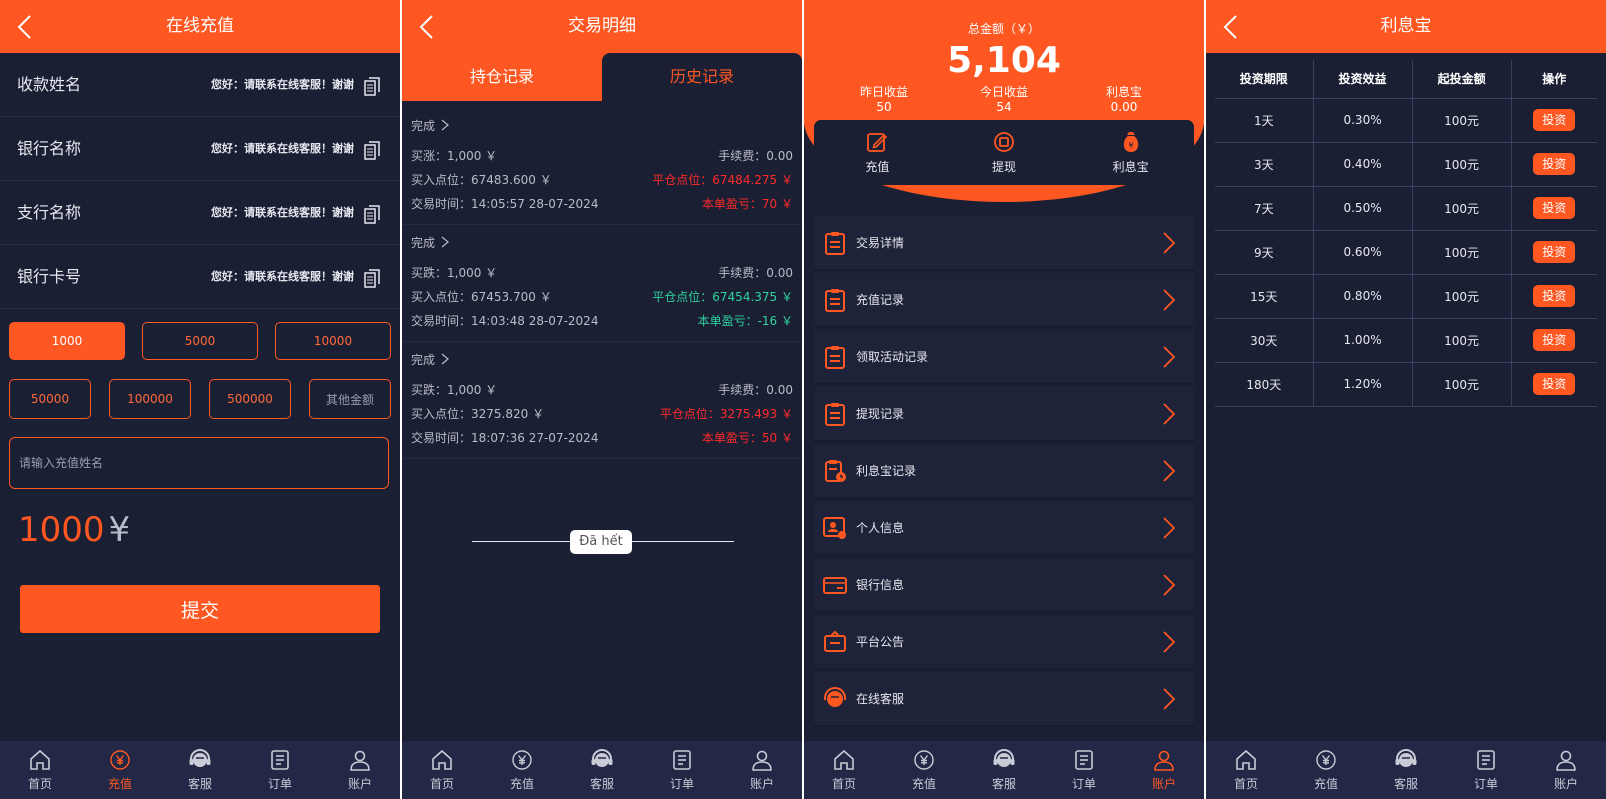 The width and height of the screenshot is (1606, 799). I want to click on row-label: 银行名称, so click(49, 148).